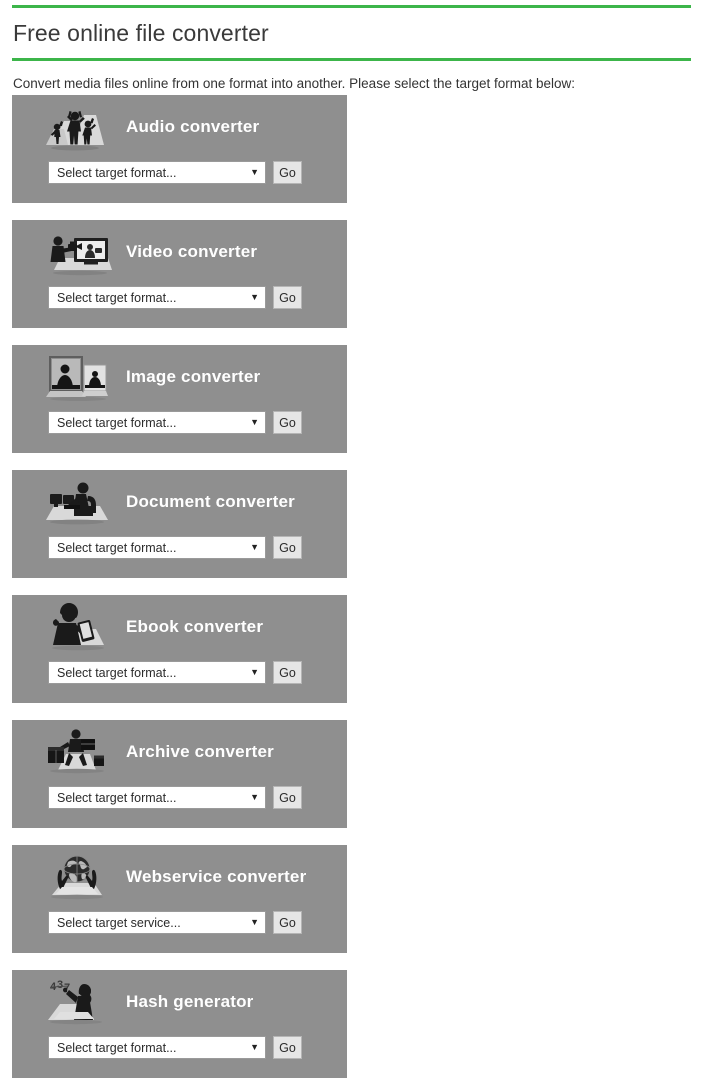 This screenshot has width=703, height=1078. I want to click on card-title: Archive converter, so click(200, 751).